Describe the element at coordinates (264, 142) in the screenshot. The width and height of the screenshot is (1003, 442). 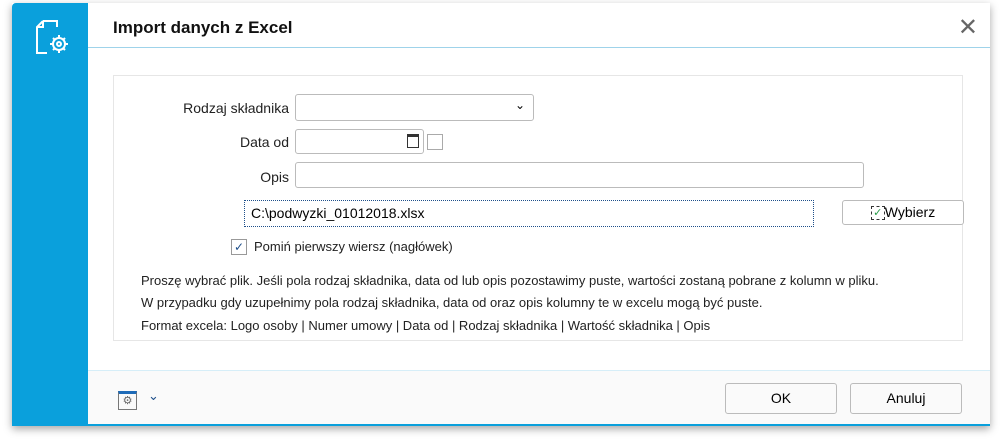
I see `data-label: Data od` at that location.